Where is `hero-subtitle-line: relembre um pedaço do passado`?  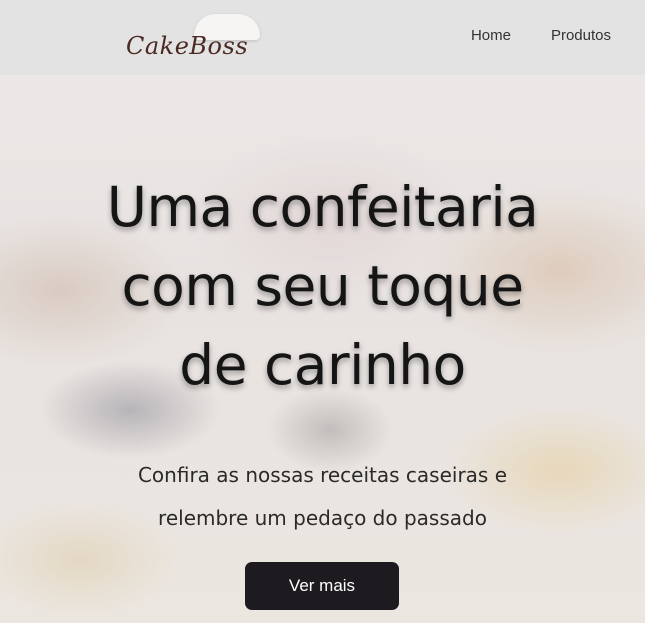 hero-subtitle-line: relembre um pedaço do passado is located at coordinates (322, 518).